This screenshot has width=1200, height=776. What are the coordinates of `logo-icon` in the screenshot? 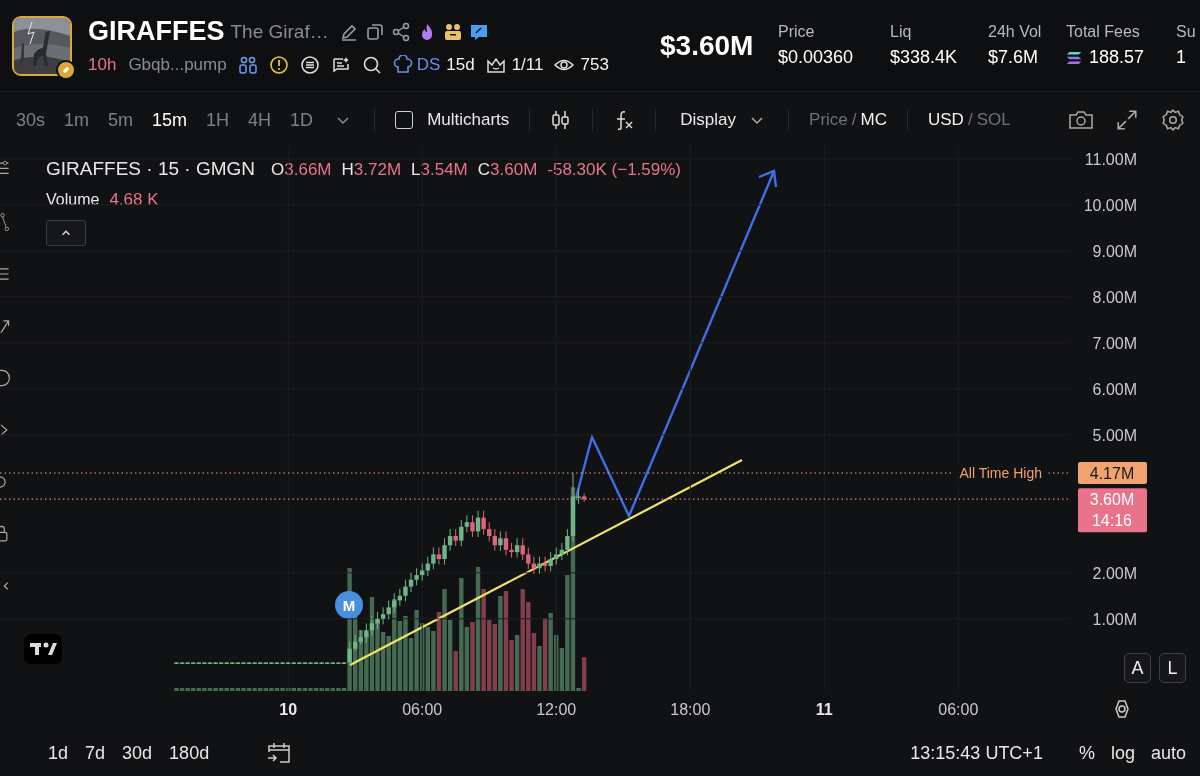 It's located at (43, 649).